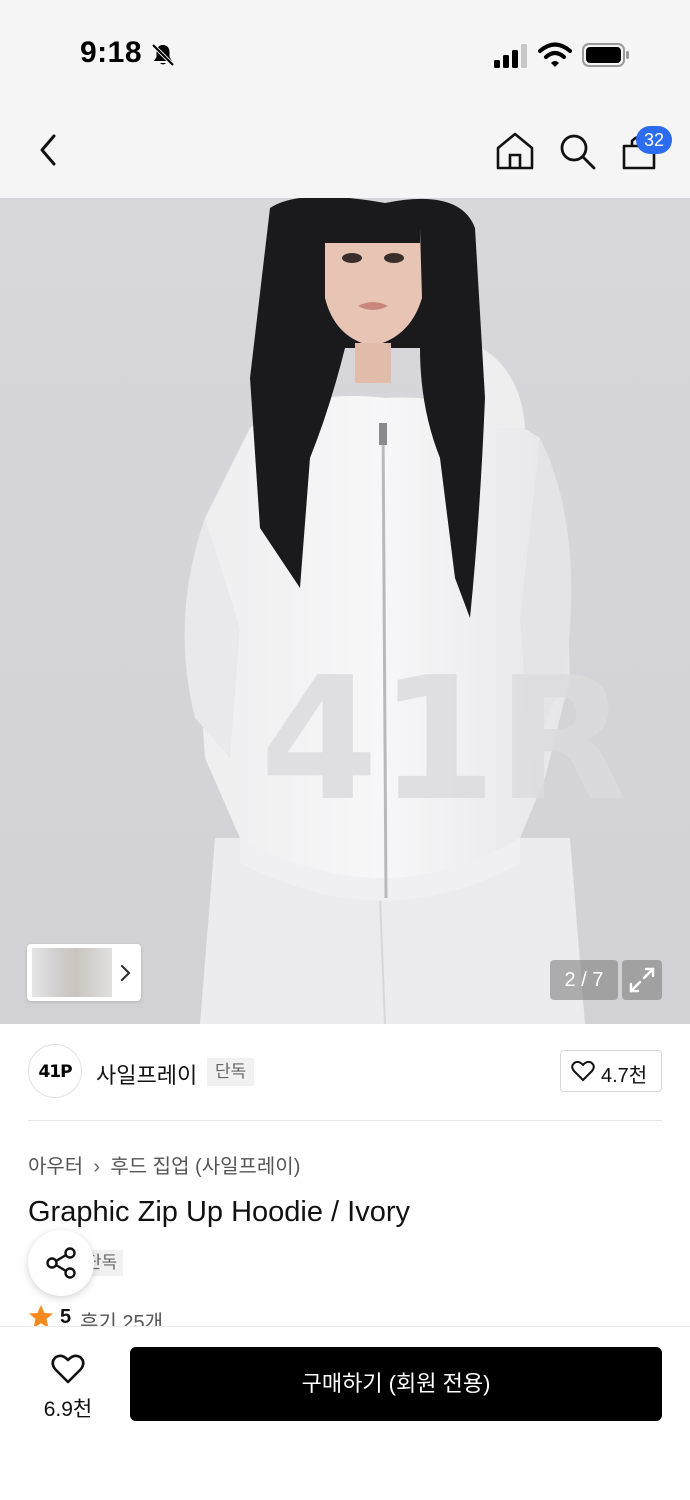 This screenshot has width=690, height=1500. Describe the element at coordinates (231, 1072) in the screenshot. I see `brand-exclusive-tag: 단독` at that location.